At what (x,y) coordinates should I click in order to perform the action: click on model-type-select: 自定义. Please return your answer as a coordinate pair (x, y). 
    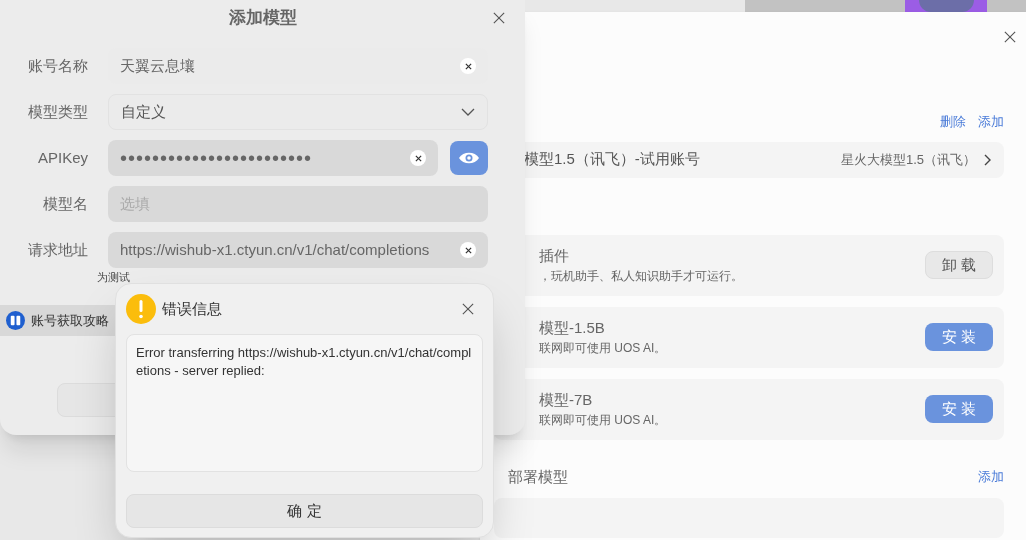
    Looking at the image, I should click on (298, 112).